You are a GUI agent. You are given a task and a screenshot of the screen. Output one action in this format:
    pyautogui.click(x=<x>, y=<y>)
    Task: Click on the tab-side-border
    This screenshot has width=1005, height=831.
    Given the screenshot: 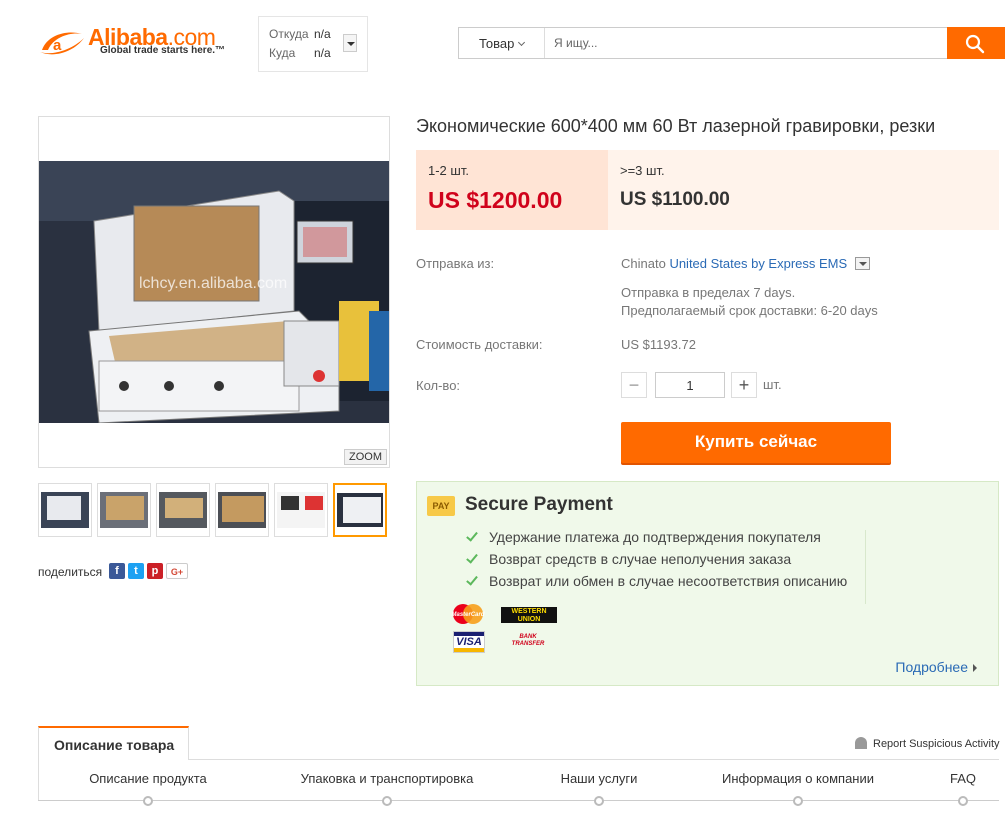 What is the action you would take?
    pyautogui.click(x=38, y=780)
    